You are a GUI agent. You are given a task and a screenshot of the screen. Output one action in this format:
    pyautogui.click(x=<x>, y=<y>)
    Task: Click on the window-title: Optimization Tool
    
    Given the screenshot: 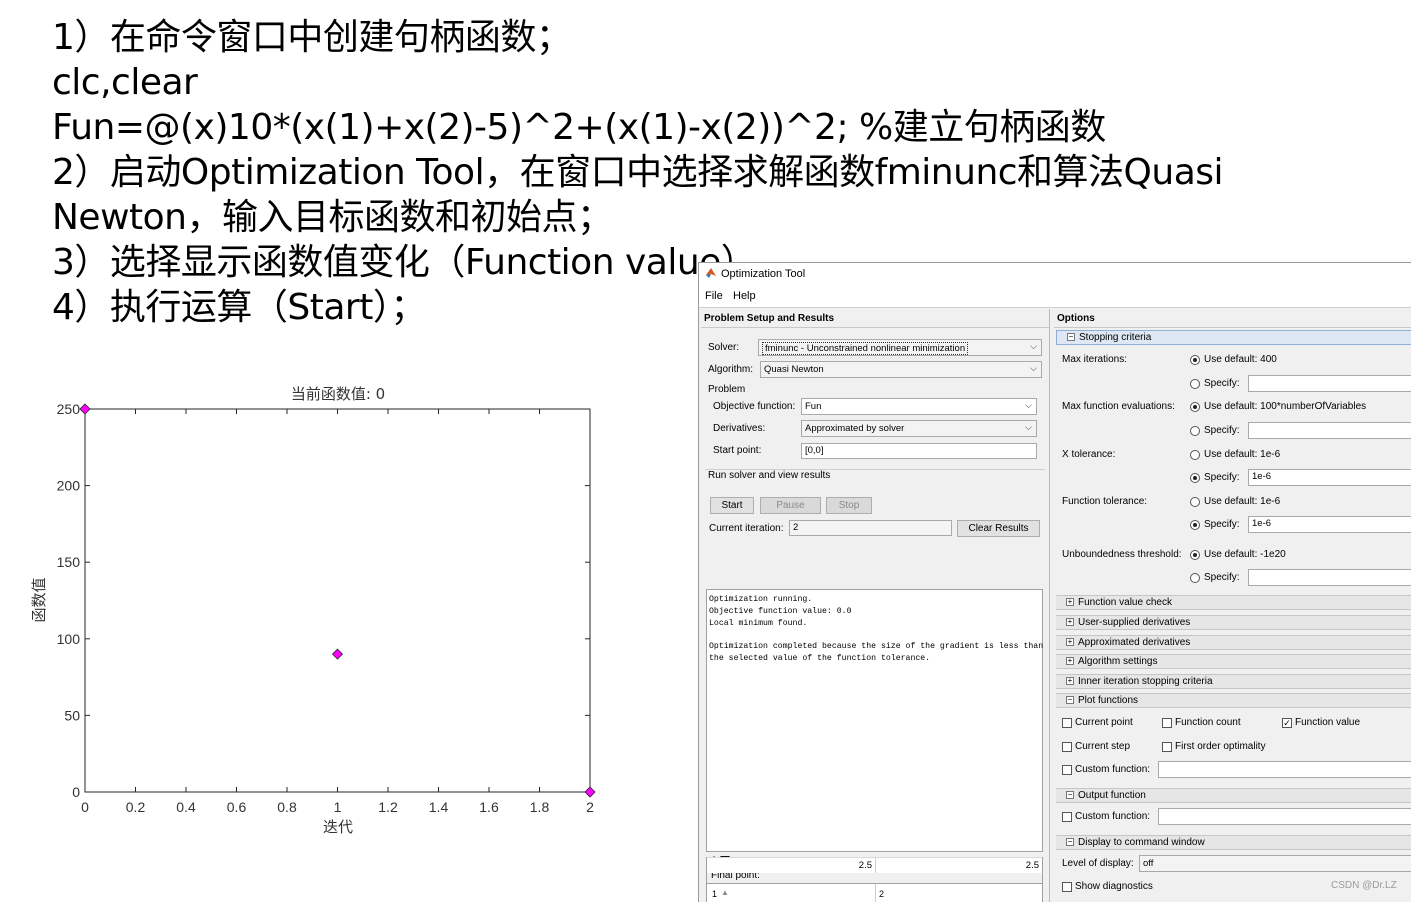 What is the action you would take?
    pyautogui.click(x=763, y=274)
    